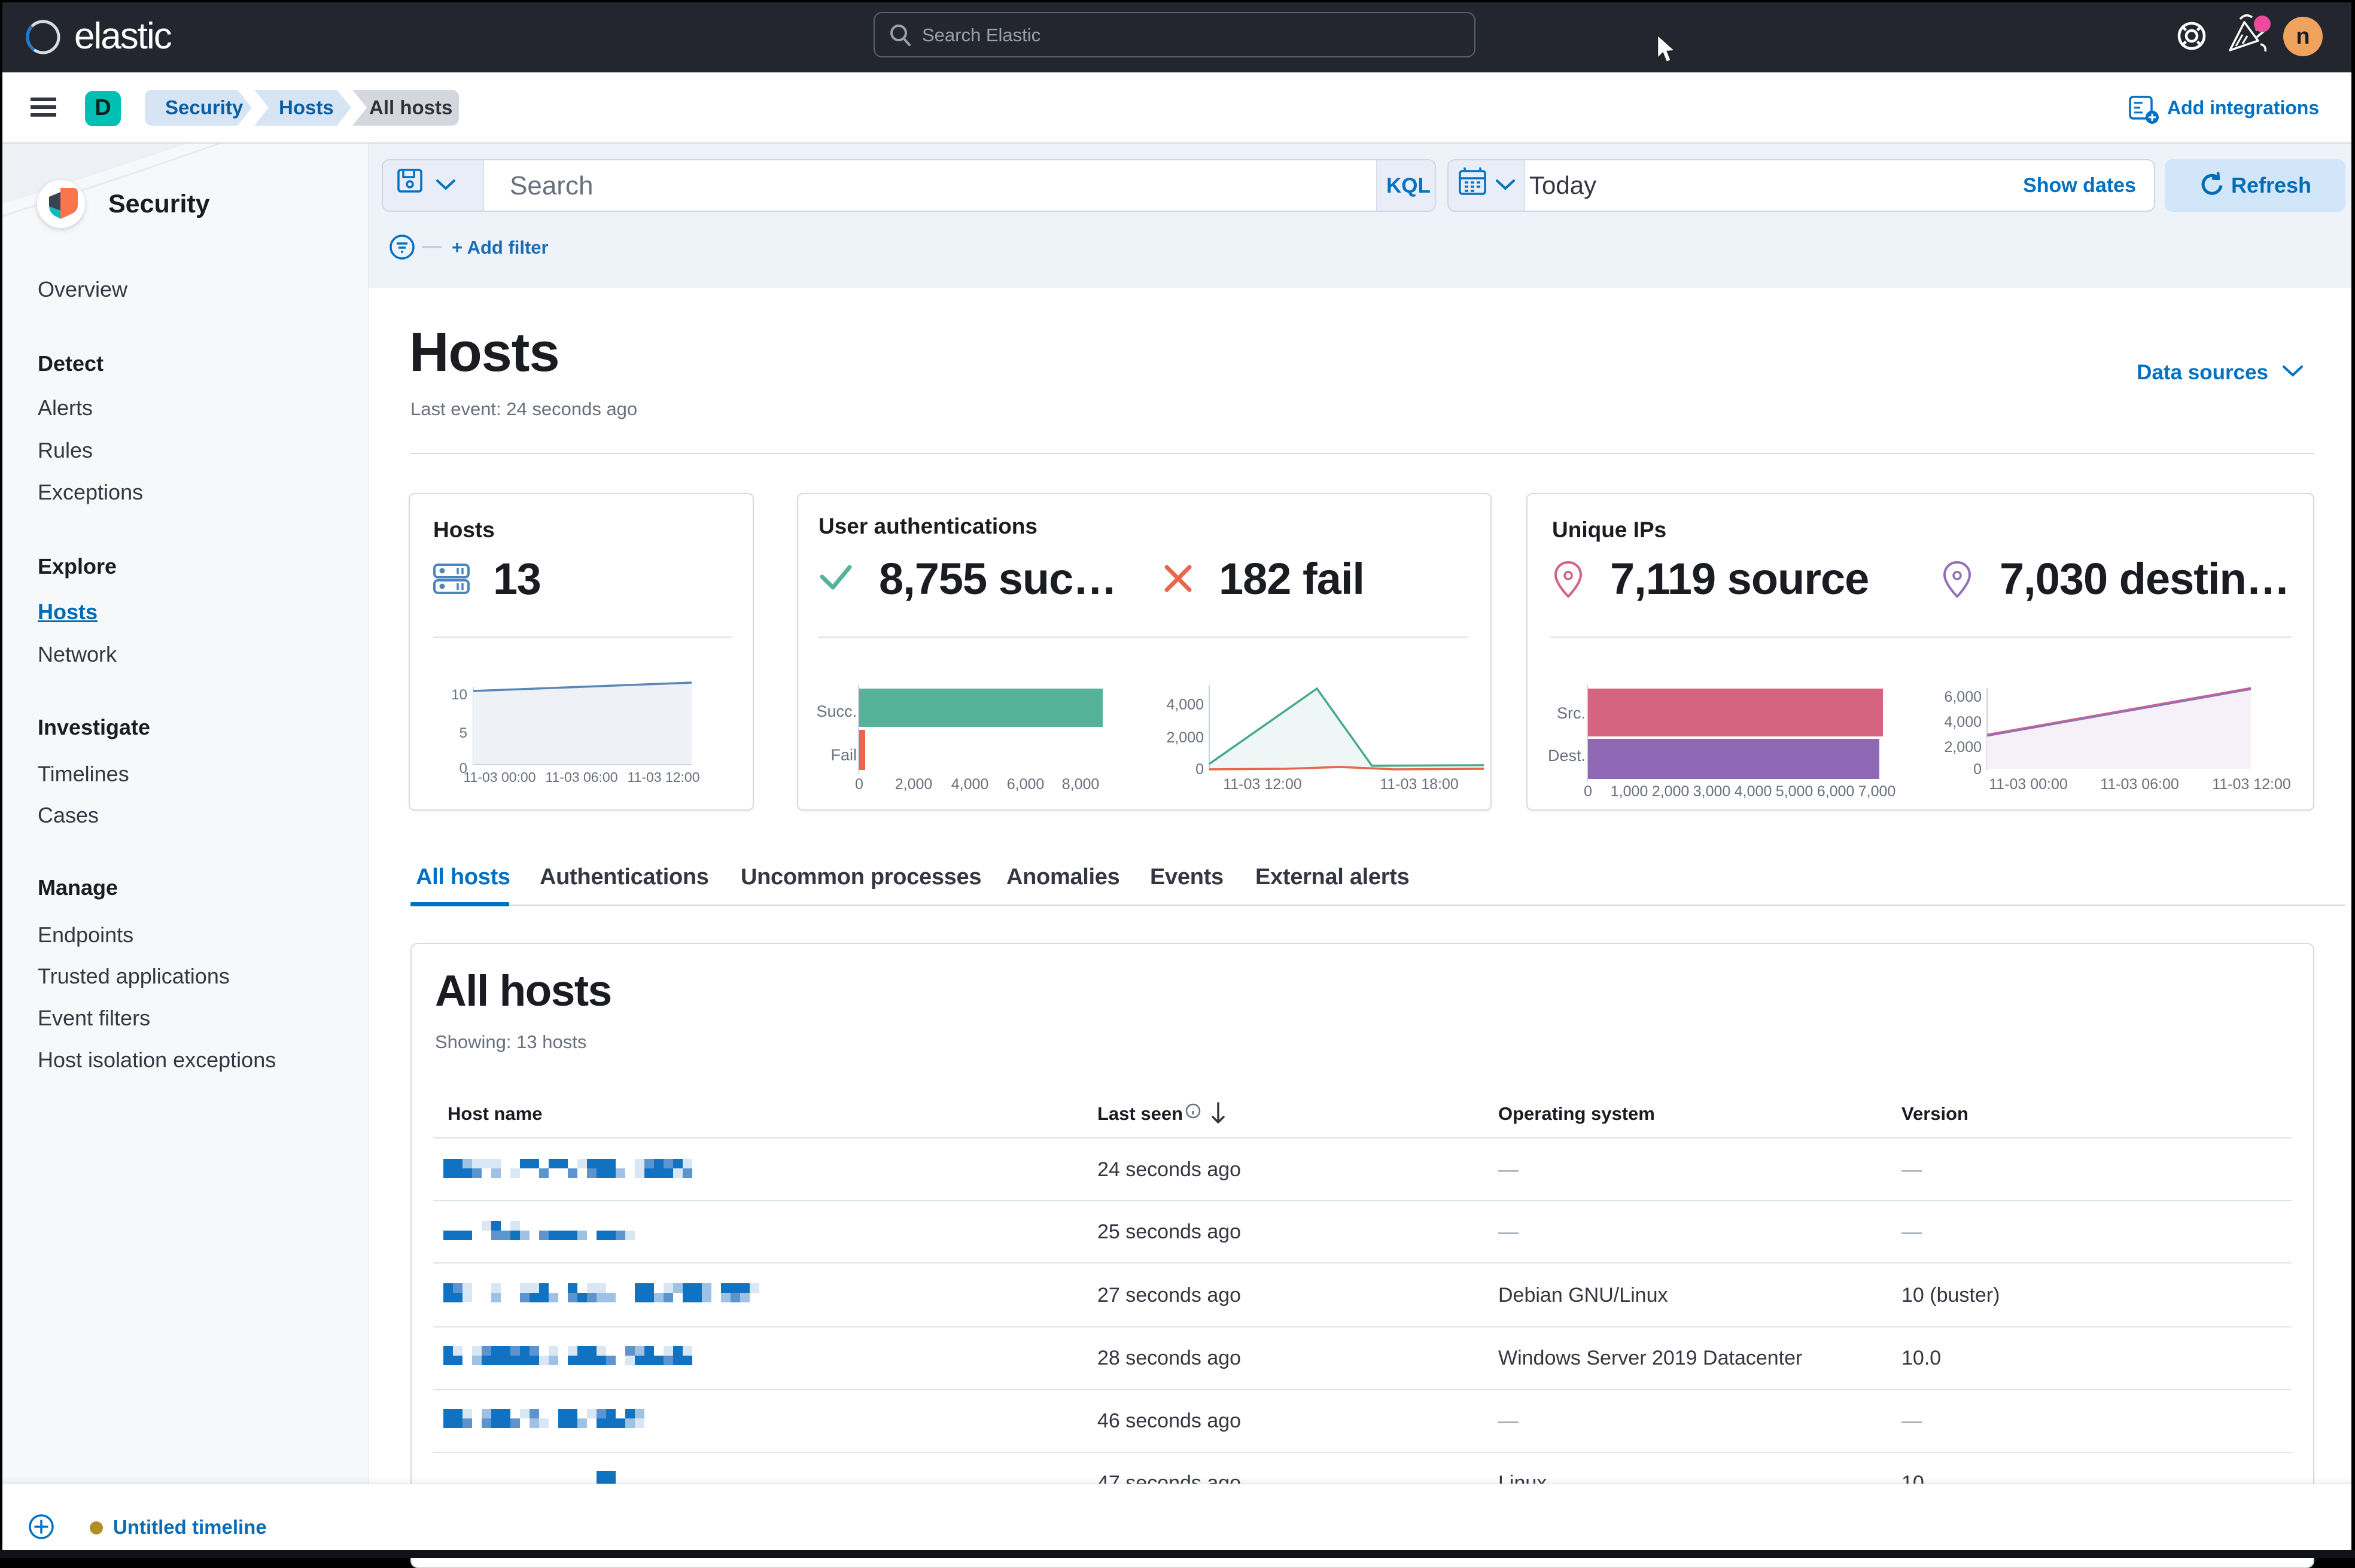 The height and width of the screenshot is (1568, 2355). I want to click on svg-text: 3,000, so click(1712, 791).